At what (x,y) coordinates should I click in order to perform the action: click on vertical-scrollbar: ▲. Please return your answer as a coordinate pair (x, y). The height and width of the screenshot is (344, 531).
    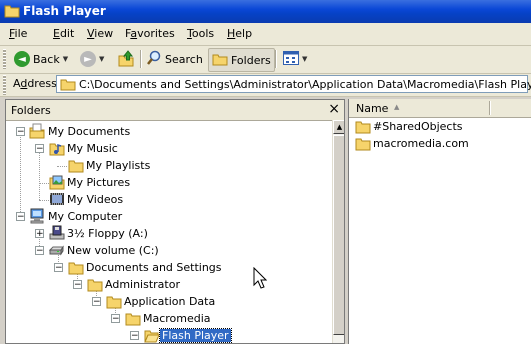
    Looking at the image, I should click on (338, 231).